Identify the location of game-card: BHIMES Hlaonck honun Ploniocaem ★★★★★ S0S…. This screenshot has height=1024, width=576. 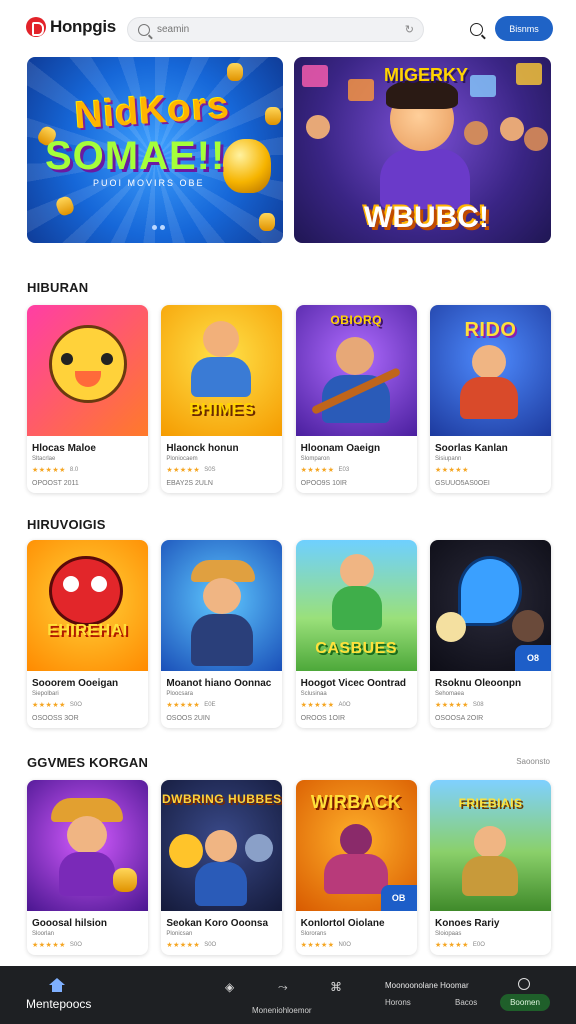
(222, 399).